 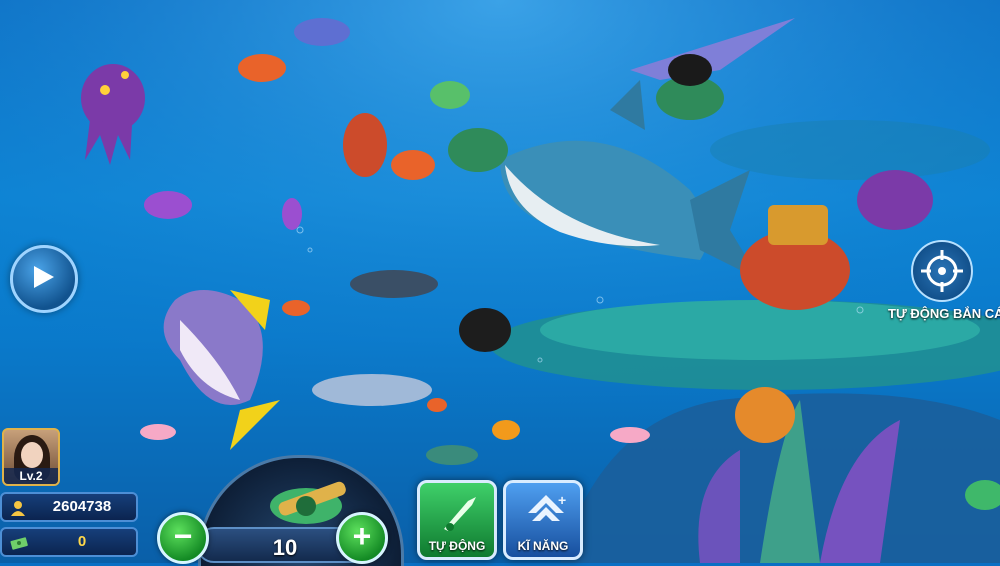 I want to click on skill-button-label: KĨ NĂNG, so click(x=543, y=546).